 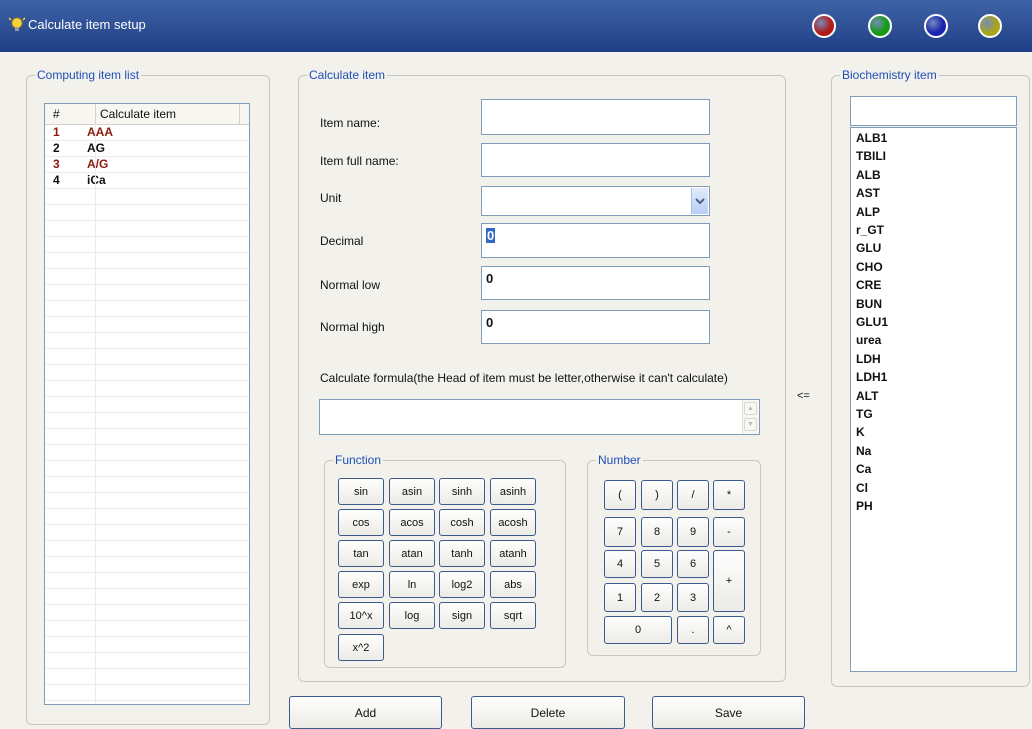 I want to click on row-number: 4, so click(x=56, y=180).